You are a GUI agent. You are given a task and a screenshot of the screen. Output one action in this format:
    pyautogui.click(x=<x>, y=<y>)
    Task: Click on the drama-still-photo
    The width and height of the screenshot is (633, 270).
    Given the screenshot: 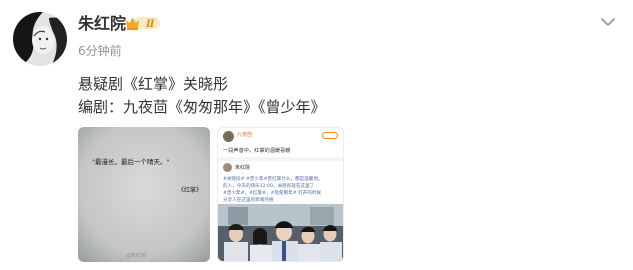 What is the action you would take?
    pyautogui.click(x=280, y=232)
    